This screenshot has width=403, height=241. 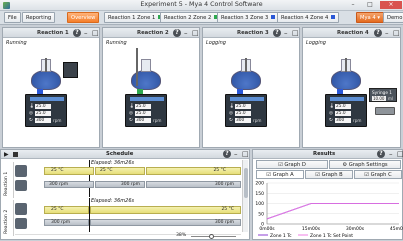 What do you see at coordinates (113, 163) in the screenshot?
I see `elapsed-time: Elapsed: 36m26s` at bounding box center [113, 163].